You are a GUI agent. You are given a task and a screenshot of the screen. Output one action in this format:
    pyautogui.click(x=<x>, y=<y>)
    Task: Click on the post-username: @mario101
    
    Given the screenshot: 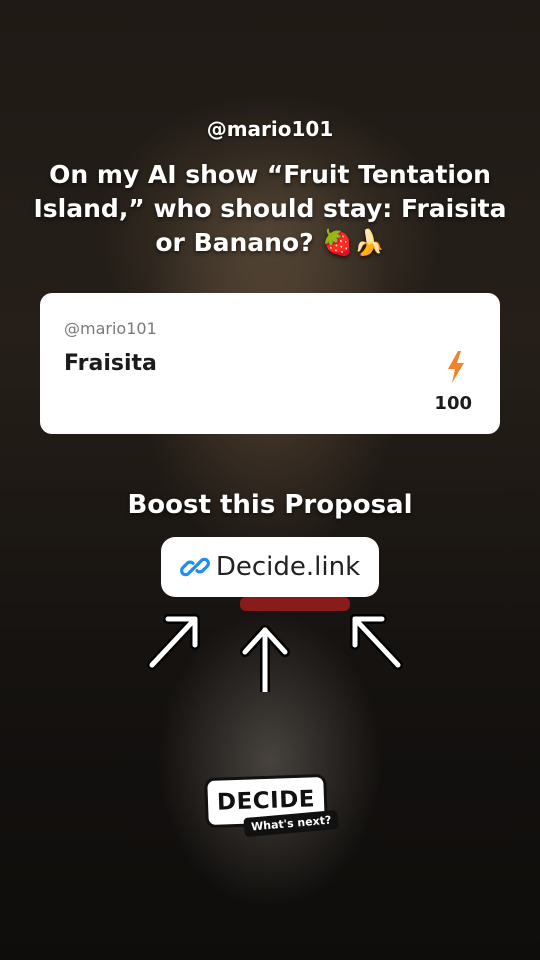 What is the action you would take?
    pyautogui.click(x=270, y=129)
    